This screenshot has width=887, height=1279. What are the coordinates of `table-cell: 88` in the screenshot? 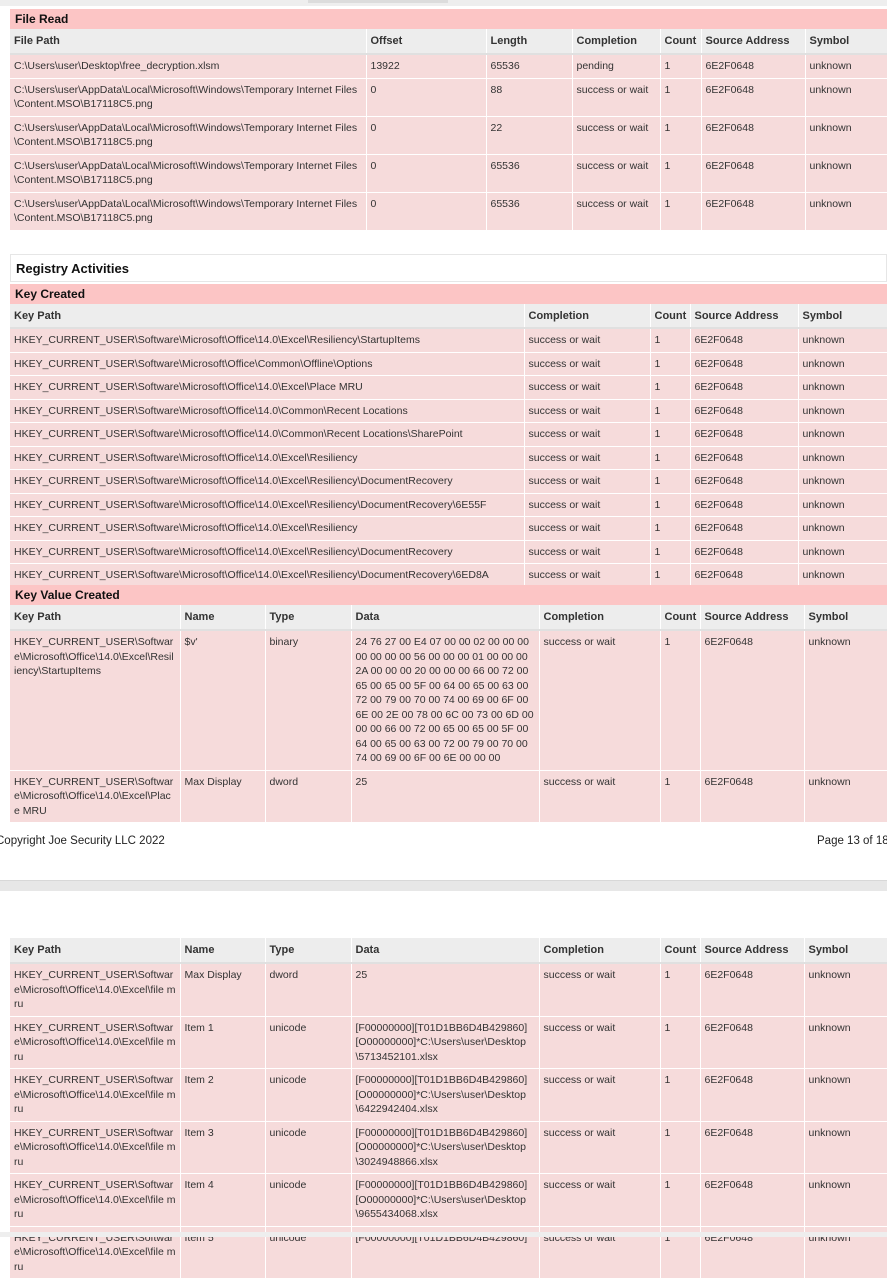 It's located at (529, 97).